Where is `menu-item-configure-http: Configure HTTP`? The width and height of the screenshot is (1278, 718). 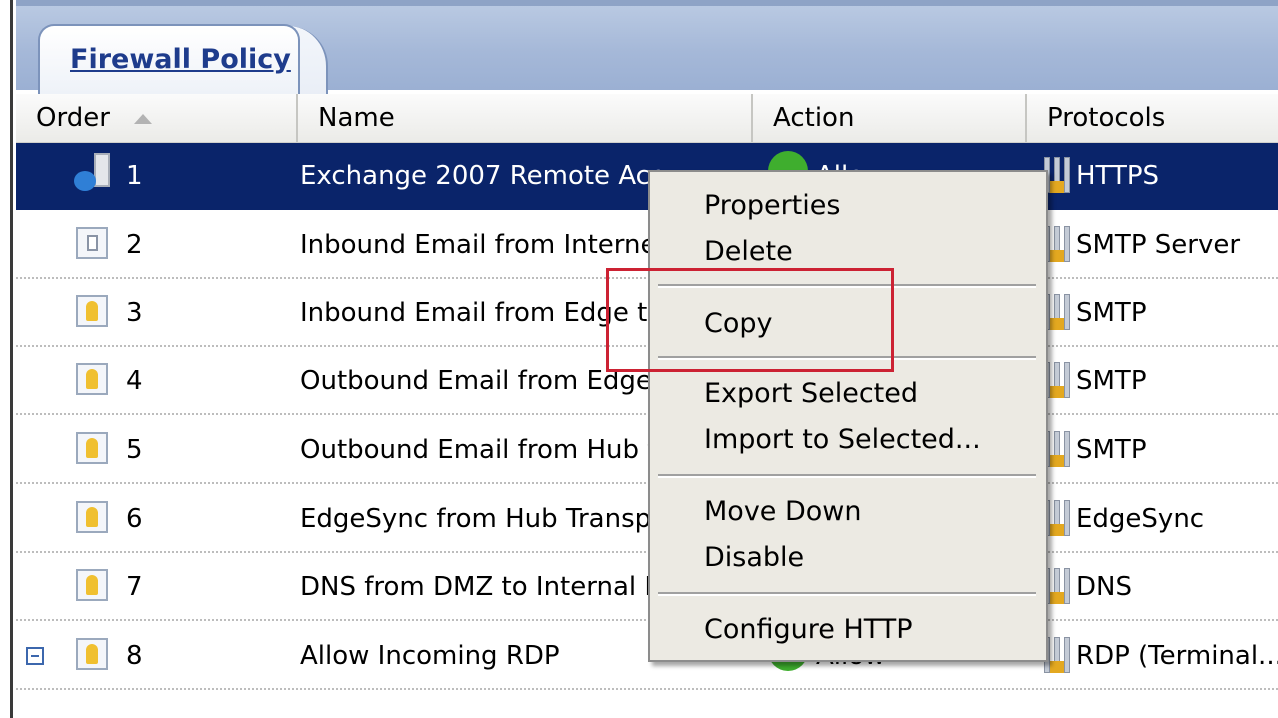 menu-item-configure-http: Configure HTTP is located at coordinates (848, 630).